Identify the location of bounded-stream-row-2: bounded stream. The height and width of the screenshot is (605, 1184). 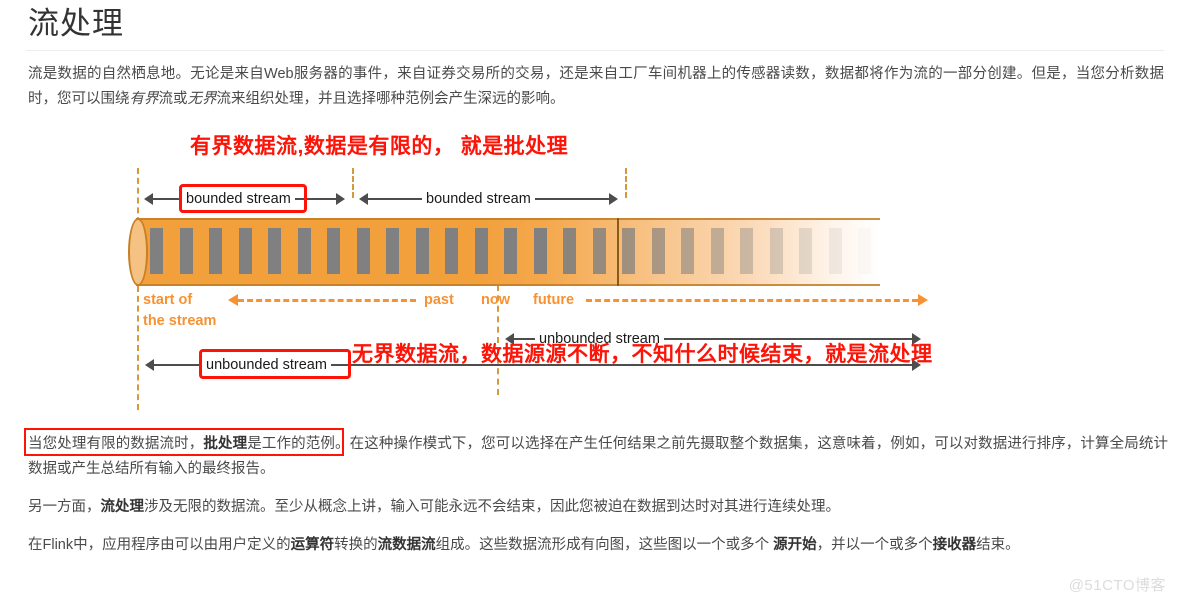
(488, 199).